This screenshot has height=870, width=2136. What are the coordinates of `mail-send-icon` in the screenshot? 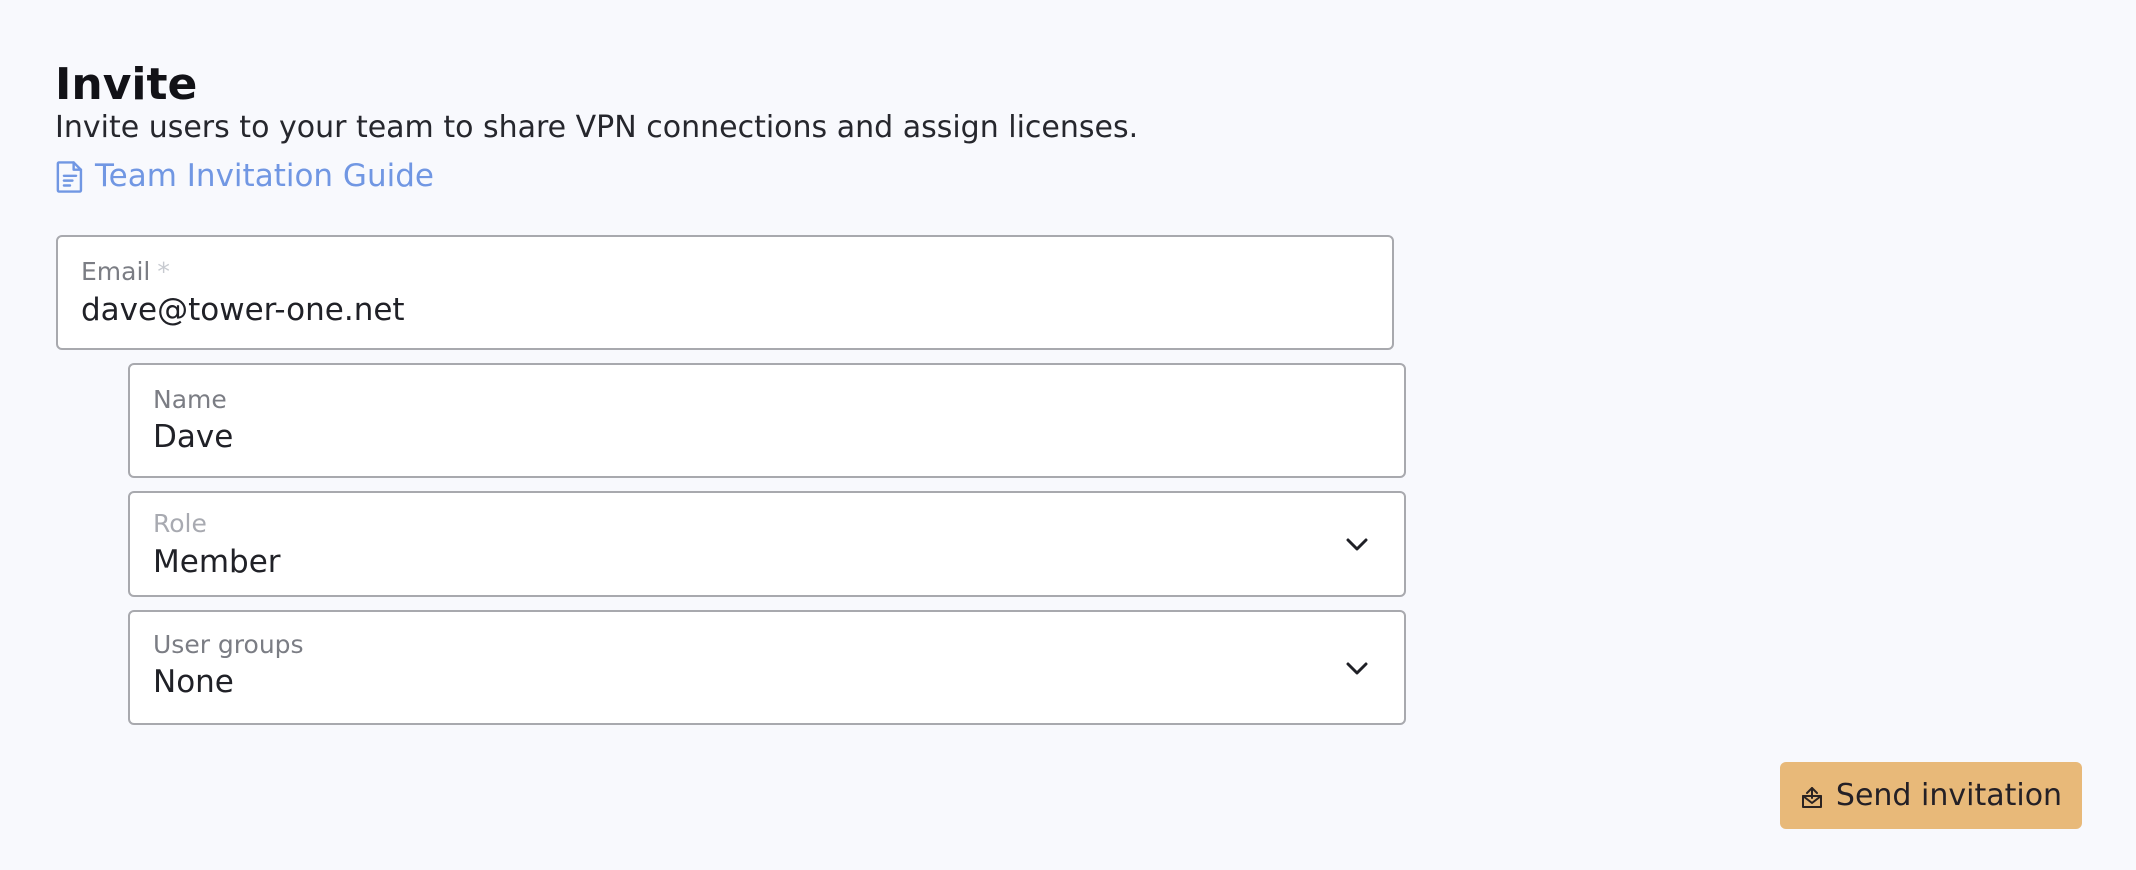 It's located at (1812, 796).